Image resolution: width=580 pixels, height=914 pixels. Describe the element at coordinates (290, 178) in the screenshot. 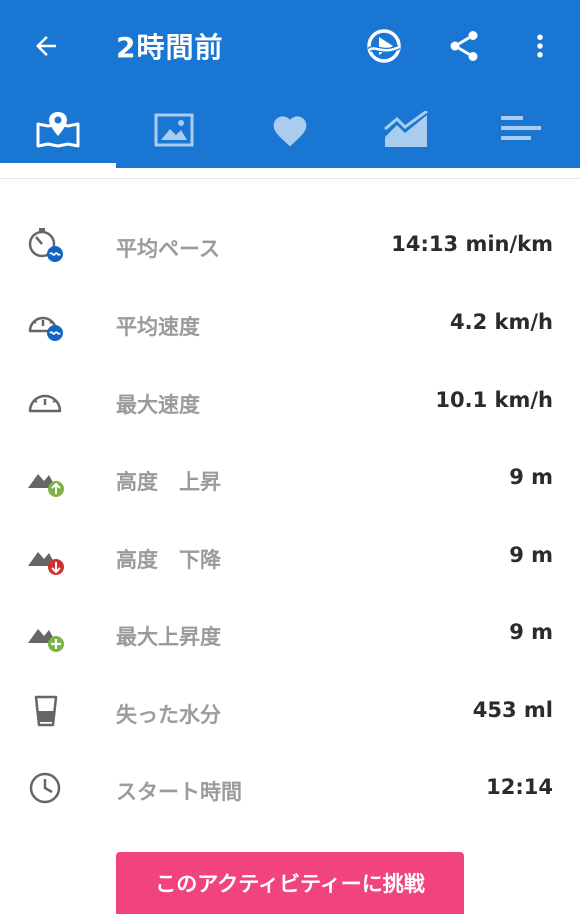

I see `divider` at that location.